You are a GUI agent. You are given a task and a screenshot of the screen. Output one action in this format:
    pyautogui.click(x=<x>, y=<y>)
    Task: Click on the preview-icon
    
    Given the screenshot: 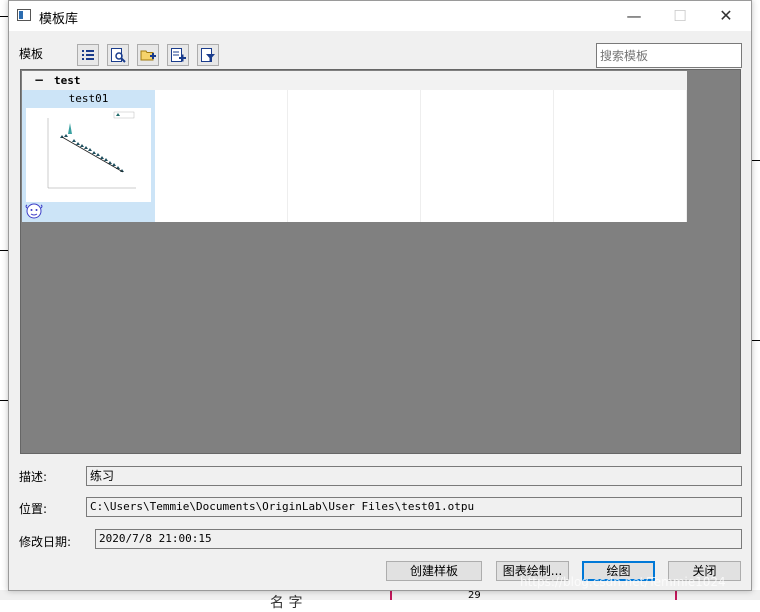 What is the action you would take?
    pyautogui.click(x=118, y=55)
    